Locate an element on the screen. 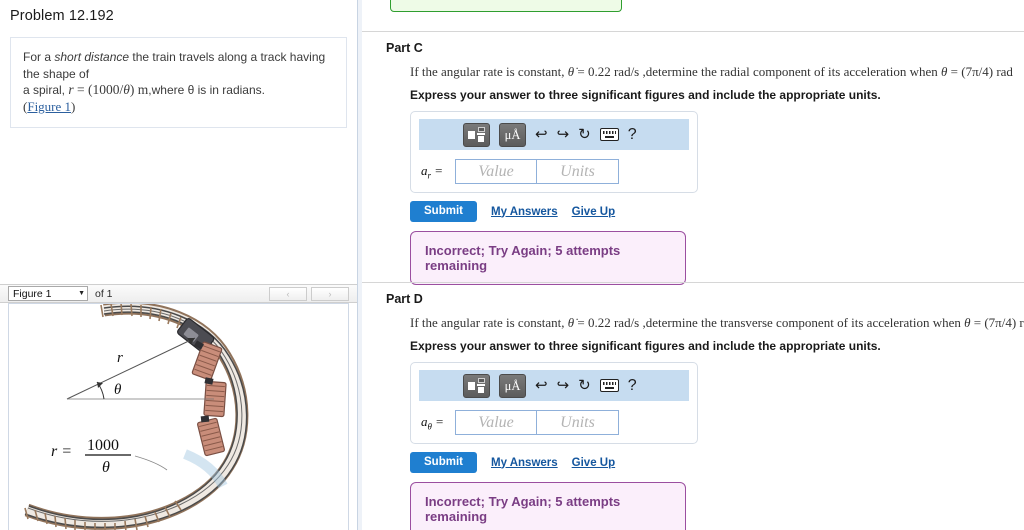  figure-prev-button: ‹ is located at coordinates (288, 294).